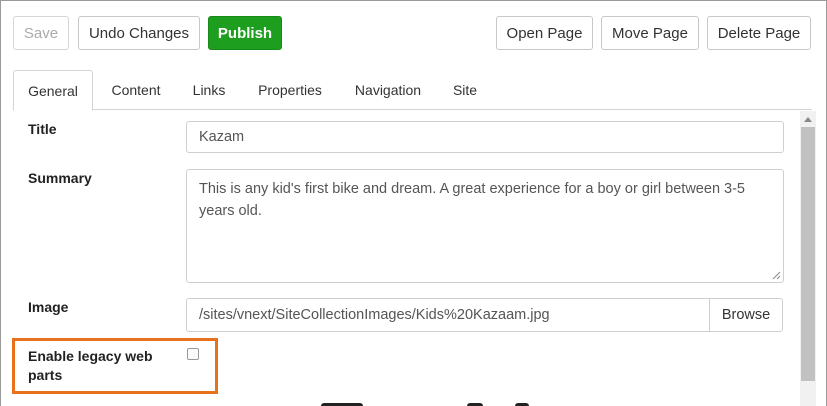  Describe the element at coordinates (48, 307) in the screenshot. I see `image-label: Image` at that location.